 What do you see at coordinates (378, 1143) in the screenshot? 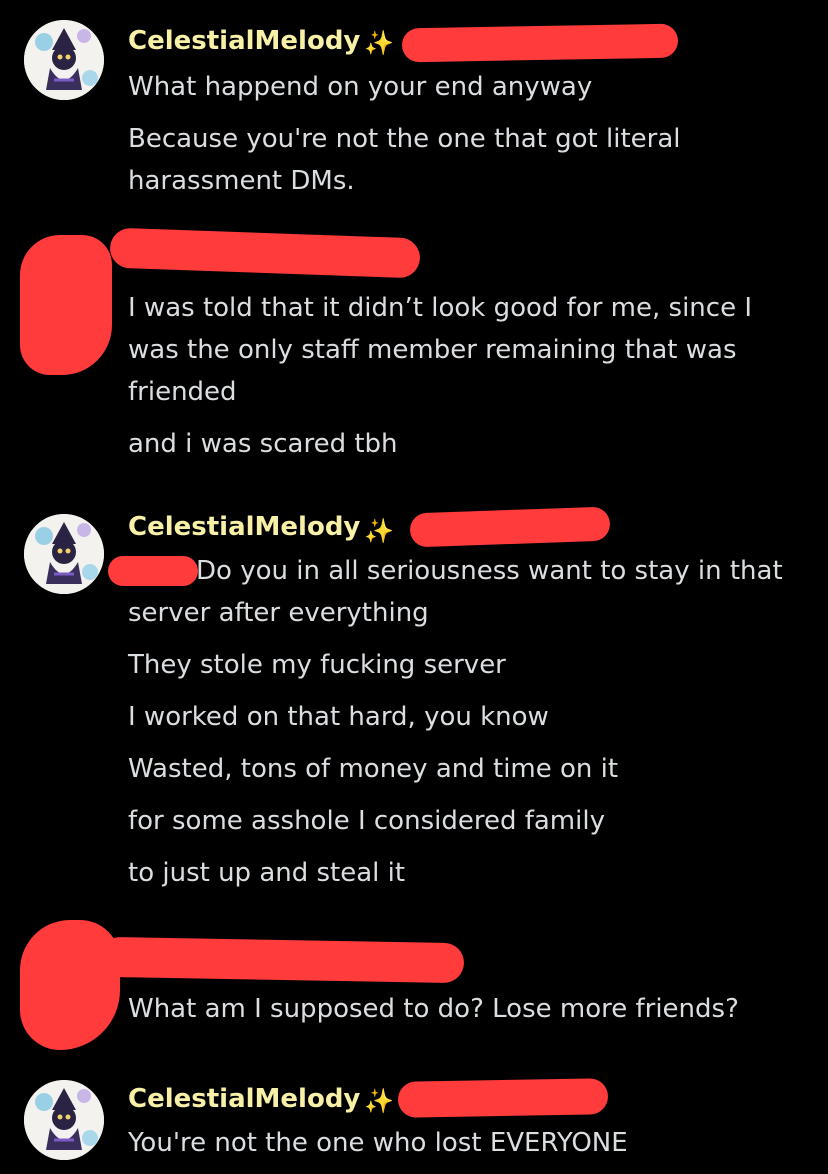
I see `message-line: You're not the one who lost EVERYONE` at bounding box center [378, 1143].